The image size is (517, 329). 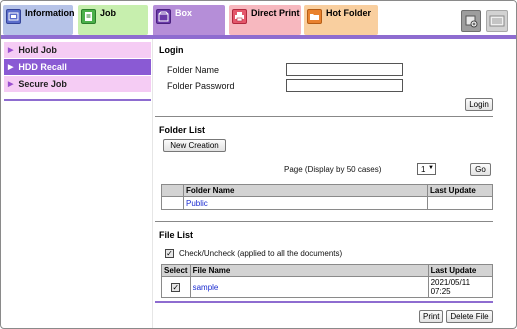 I want to click on folder-table: Folder Name Last Update Public, so click(x=327, y=197).